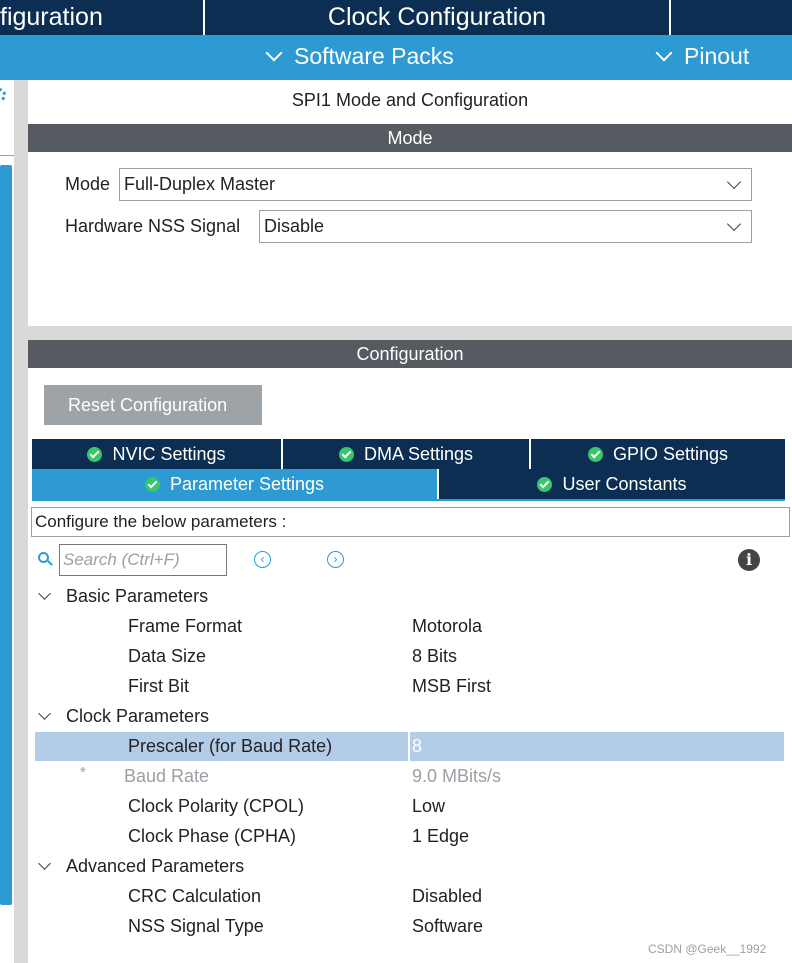  I want to click on left-scroll-track, so click(21, 521).